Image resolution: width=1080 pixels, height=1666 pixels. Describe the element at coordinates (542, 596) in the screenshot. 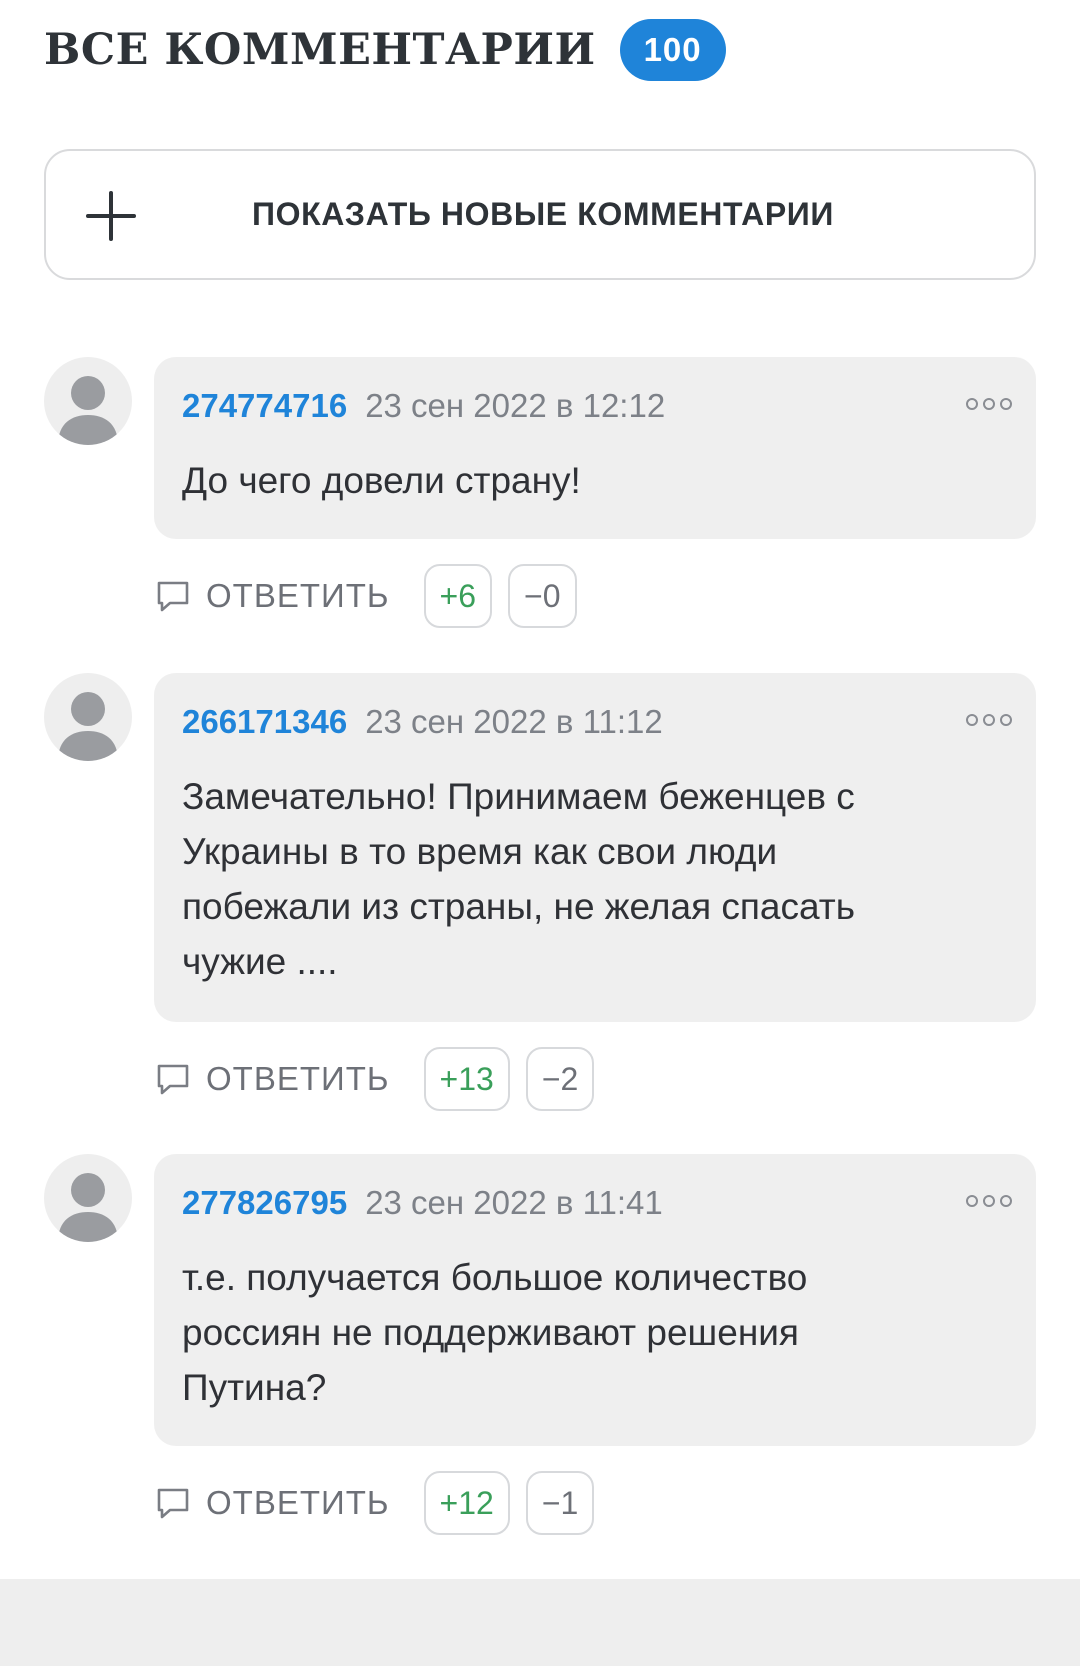

I see `downvote-button: −0` at that location.